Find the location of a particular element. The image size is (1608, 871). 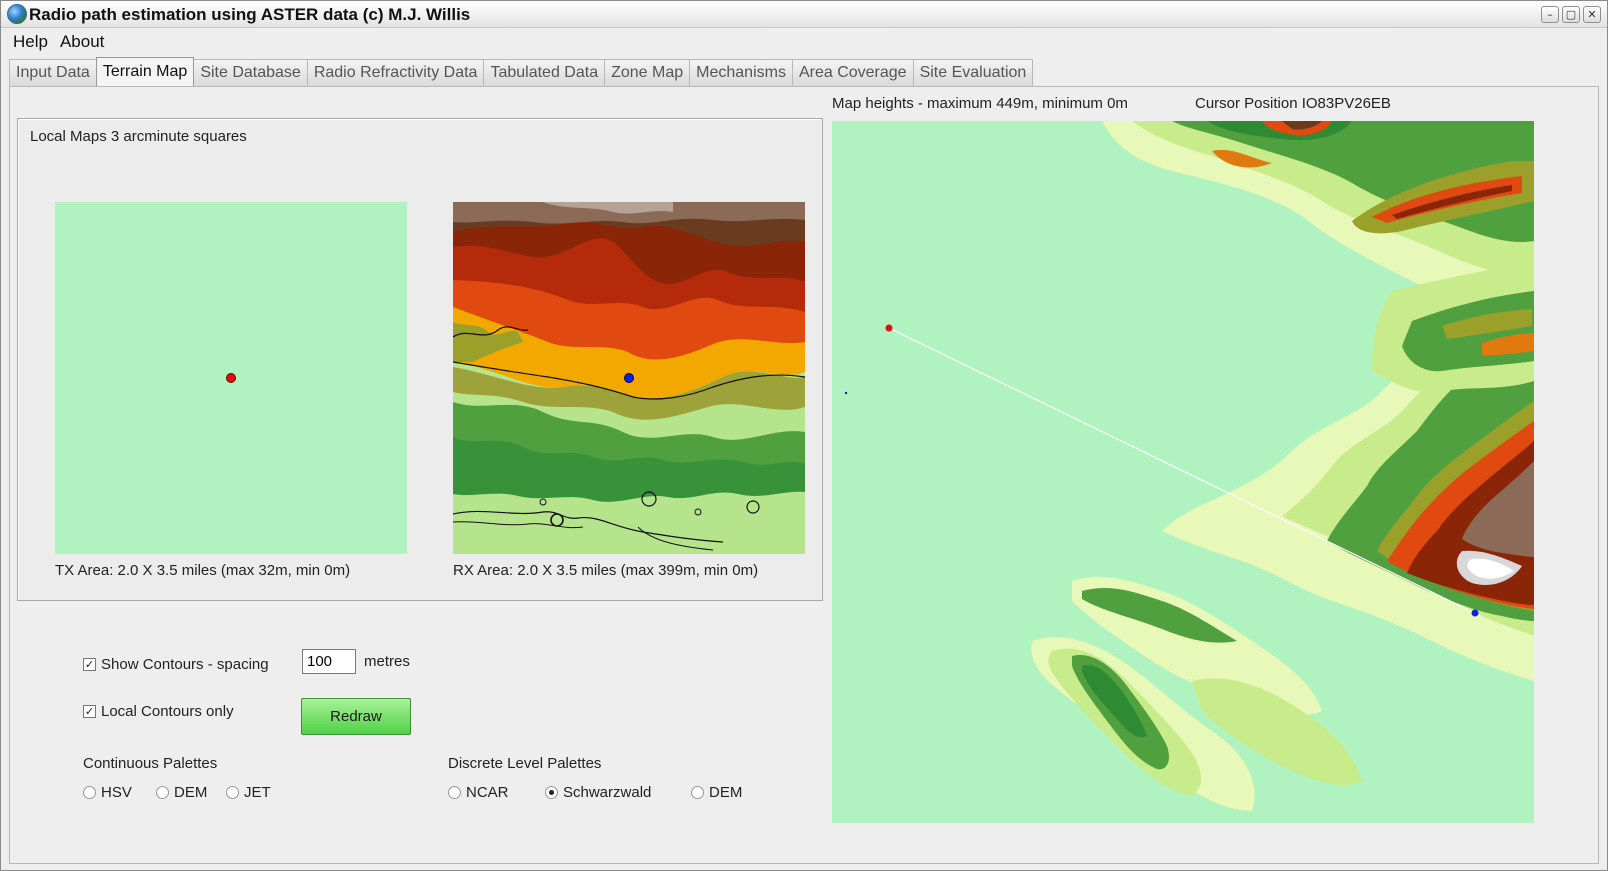

menu-about: About is located at coordinates (82, 42).